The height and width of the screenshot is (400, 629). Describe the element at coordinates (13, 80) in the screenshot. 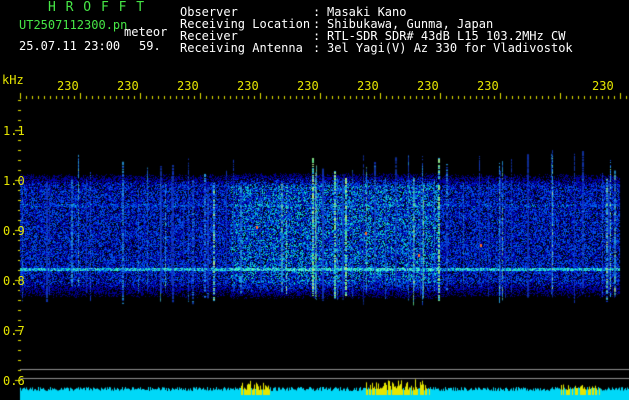

I see `frequency-unit-label: kHz` at that location.